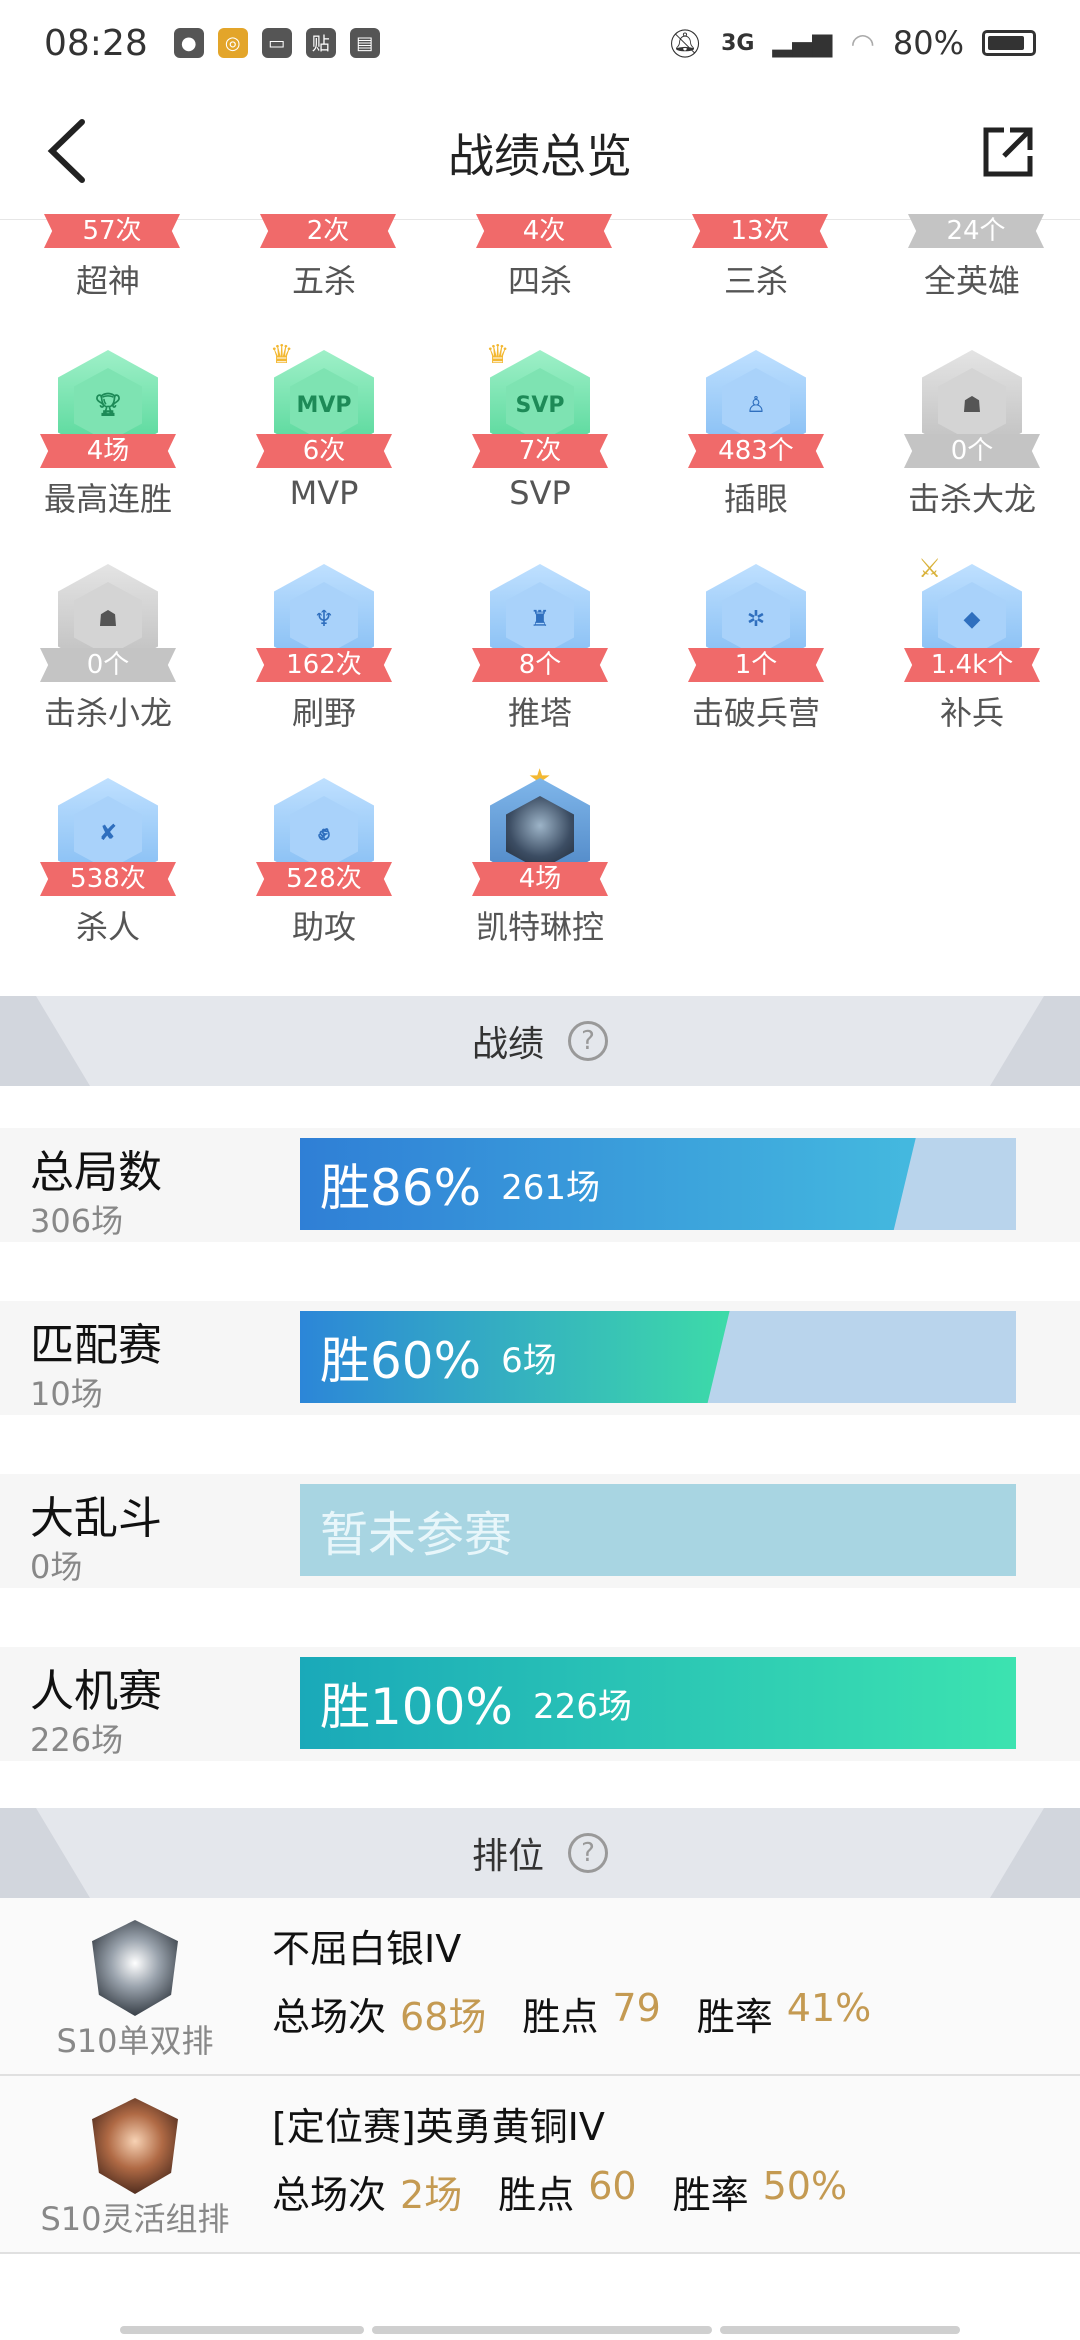 The height and width of the screenshot is (2340, 1080). Describe the element at coordinates (529, 1360) in the screenshot. I see `win-count: 6场` at that location.